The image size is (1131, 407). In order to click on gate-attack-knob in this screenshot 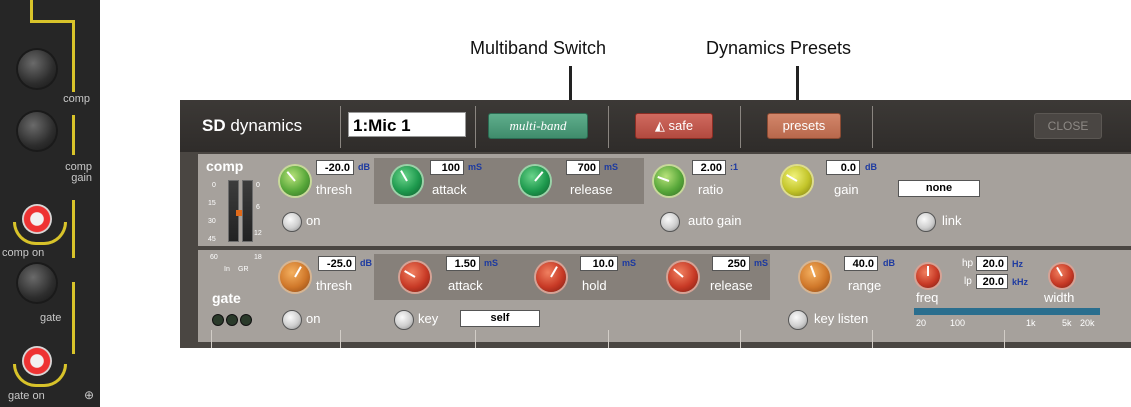, I will do `click(415, 277)`.